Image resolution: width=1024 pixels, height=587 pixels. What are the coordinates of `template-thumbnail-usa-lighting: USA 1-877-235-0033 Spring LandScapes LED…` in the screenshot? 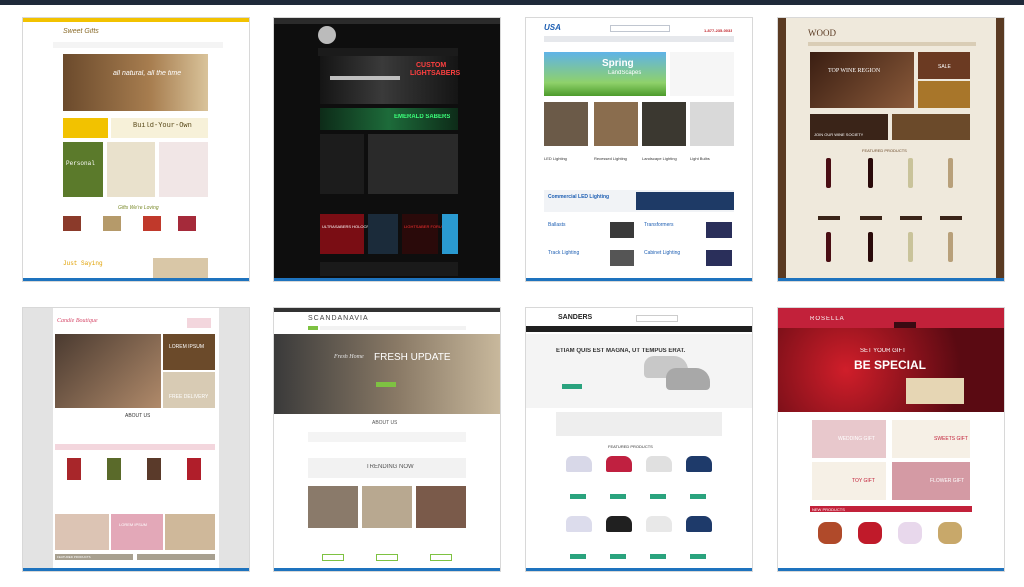 It's located at (639, 149).